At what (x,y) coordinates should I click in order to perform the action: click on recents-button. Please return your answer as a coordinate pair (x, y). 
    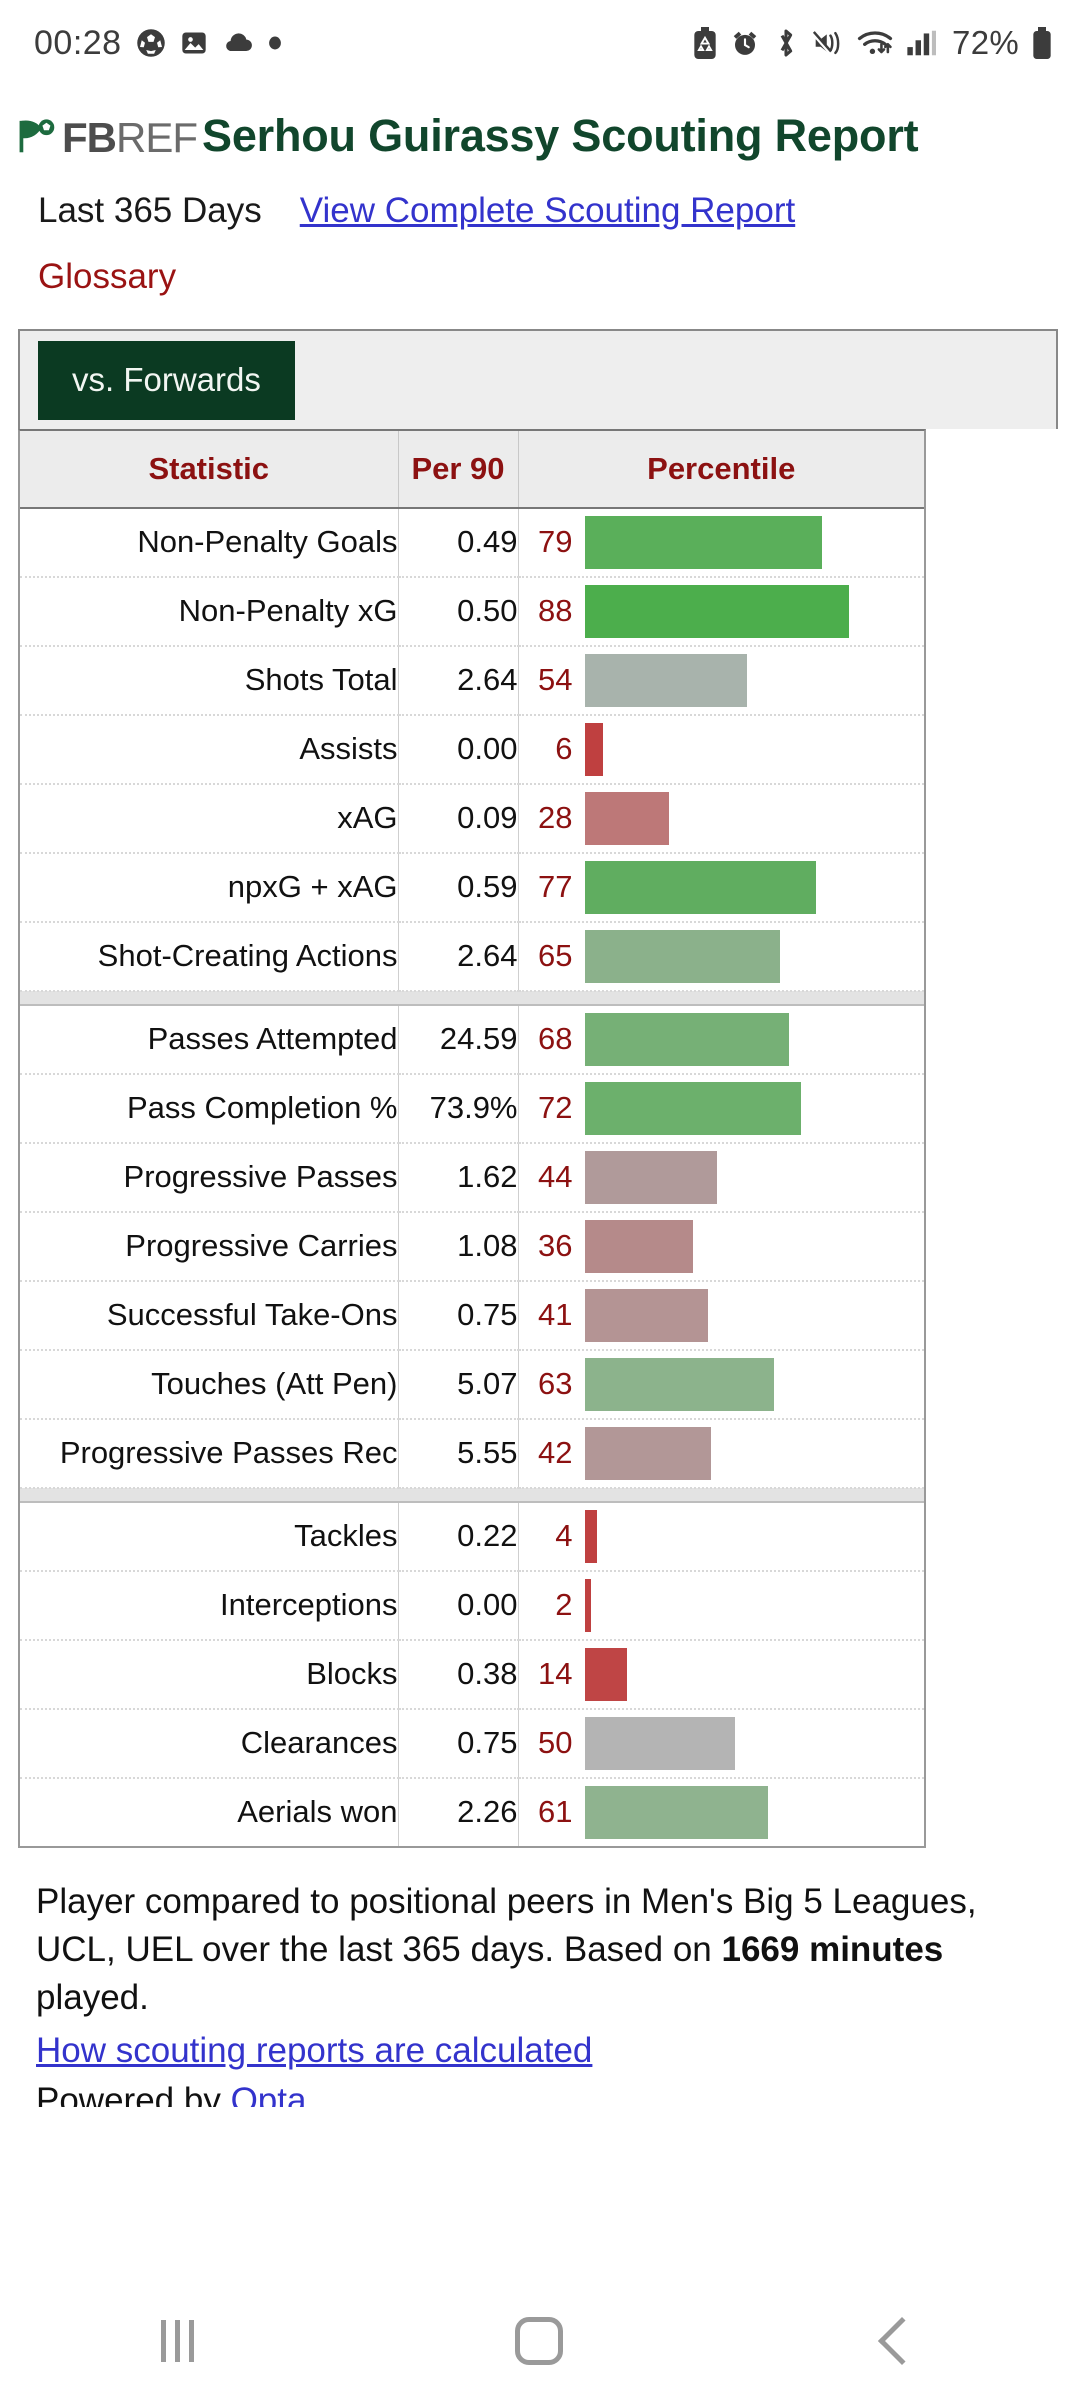
    Looking at the image, I should click on (177, 2341).